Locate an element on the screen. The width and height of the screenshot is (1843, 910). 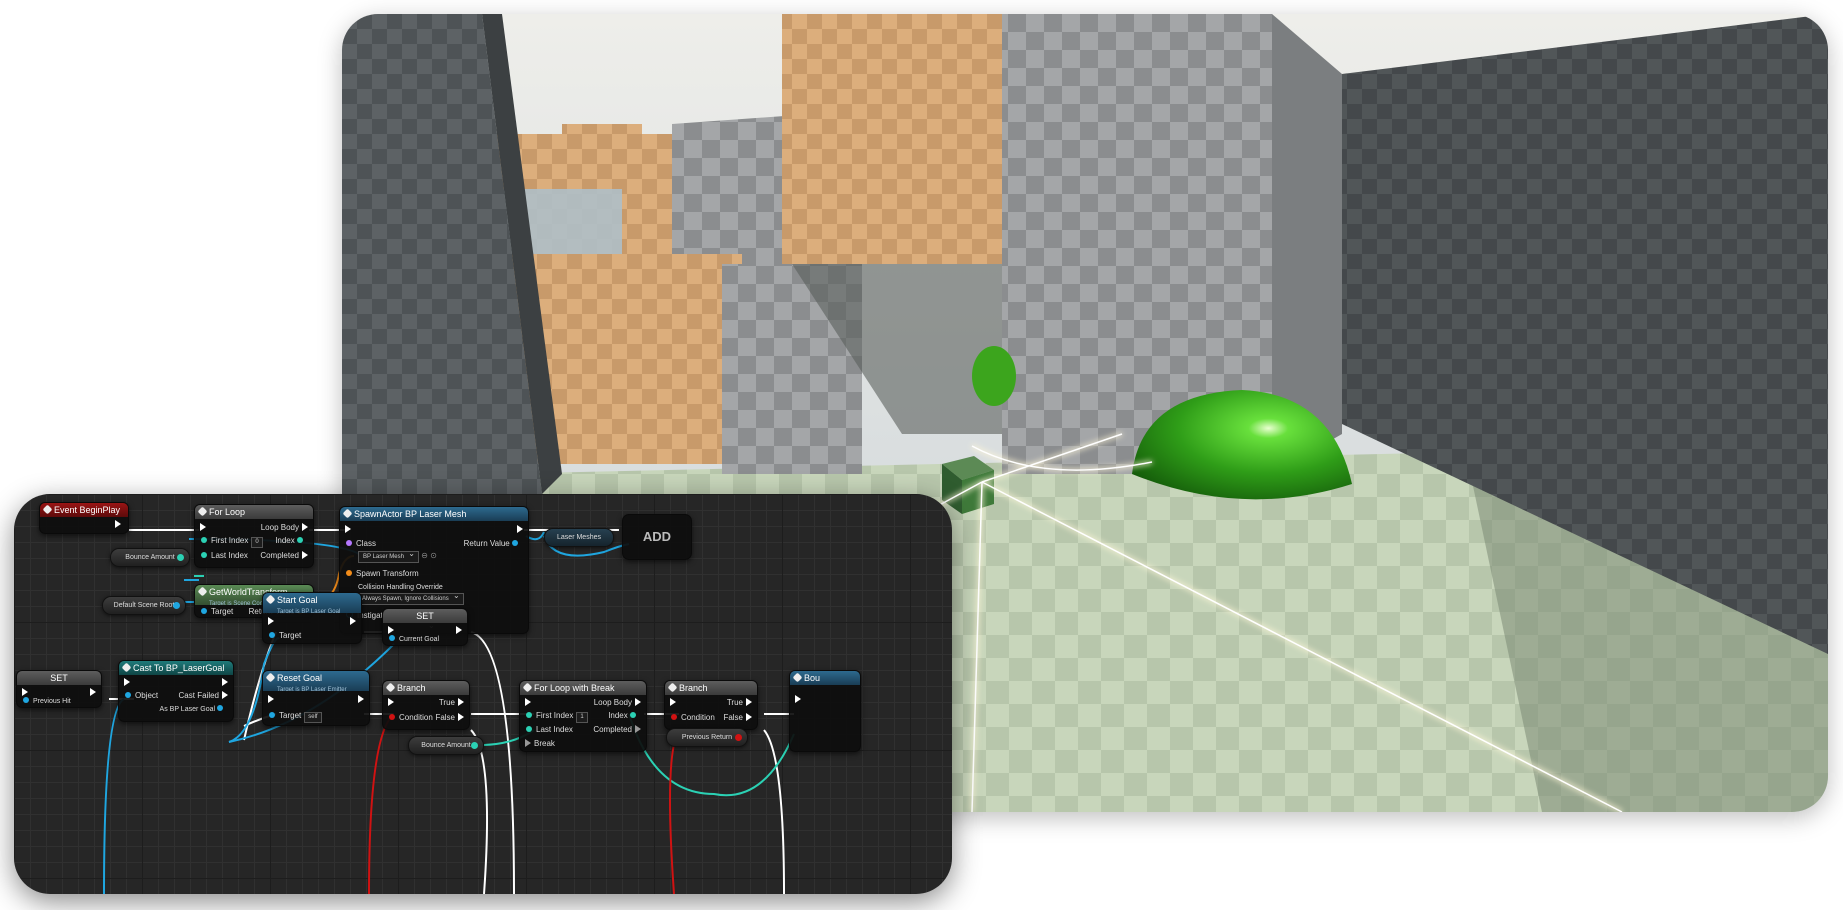
current-goal-pin: Current Goal is located at coordinates (414, 640).